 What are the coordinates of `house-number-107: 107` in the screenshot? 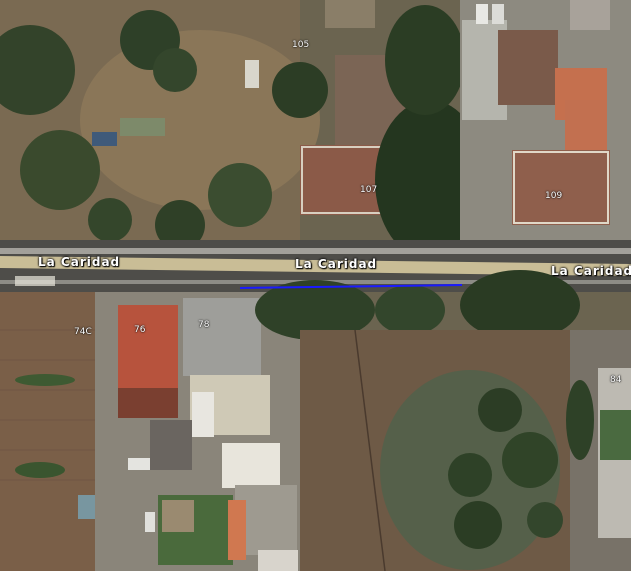 It's located at (369, 190).